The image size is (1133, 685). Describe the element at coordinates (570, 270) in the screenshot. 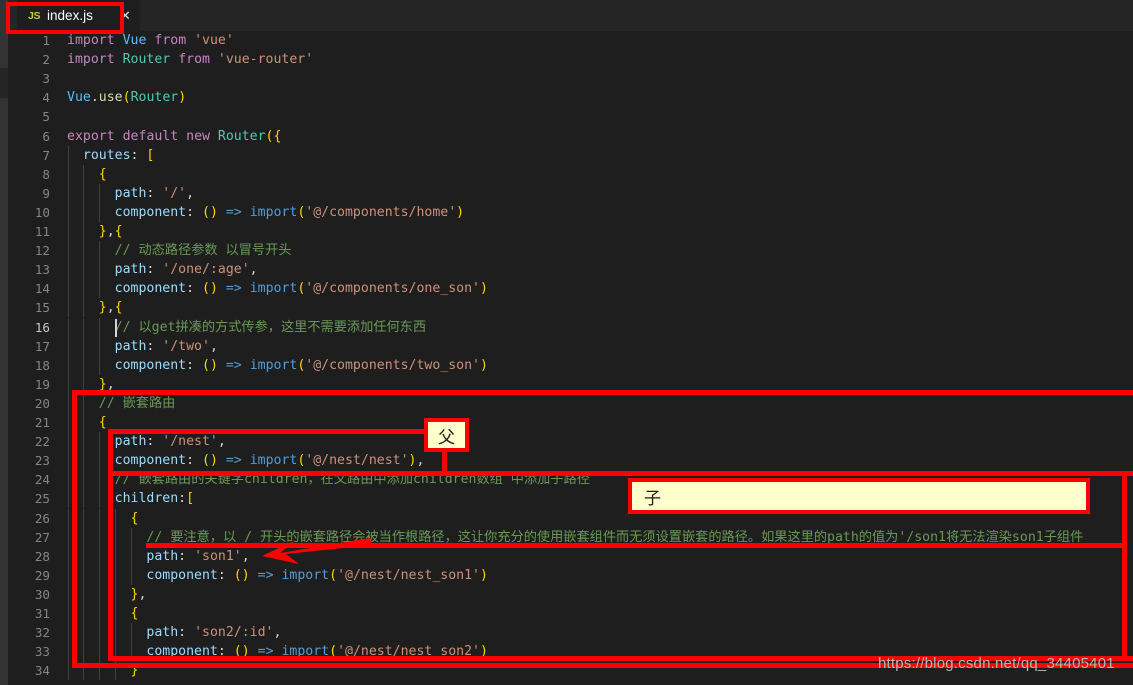

I see `code-line: 13 path: '/one/:age',` at that location.